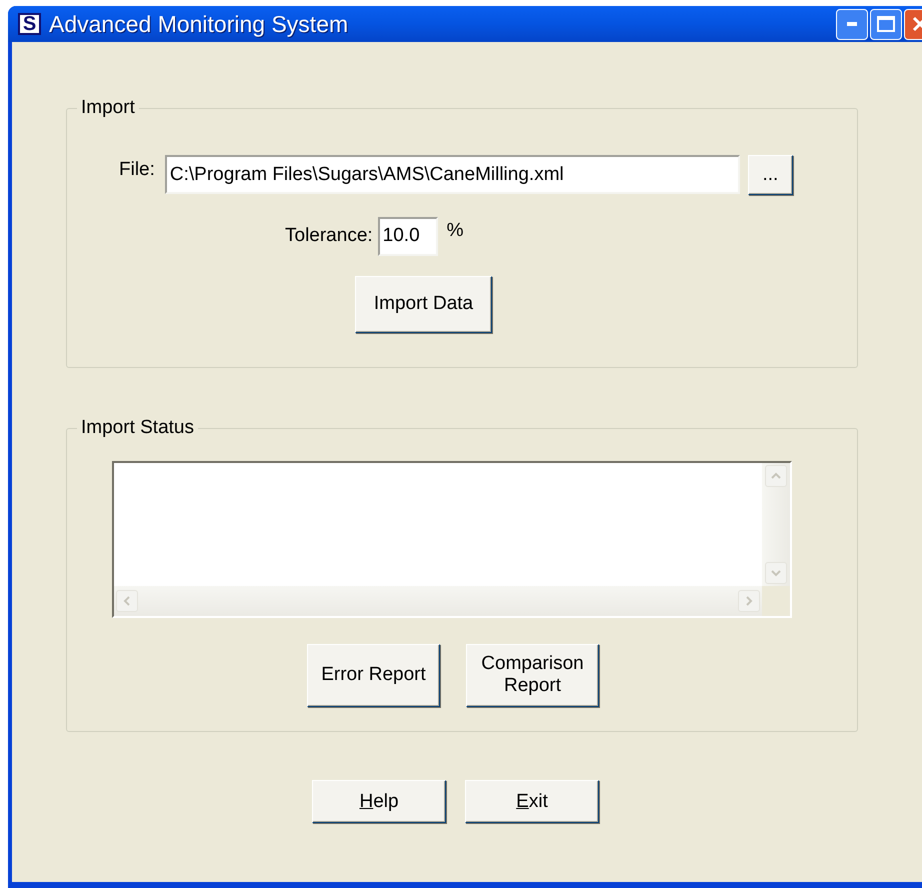 The width and height of the screenshot is (922, 888). Describe the element at coordinates (532, 801) in the screenshot. I see `exit-button: Exit` at that location.